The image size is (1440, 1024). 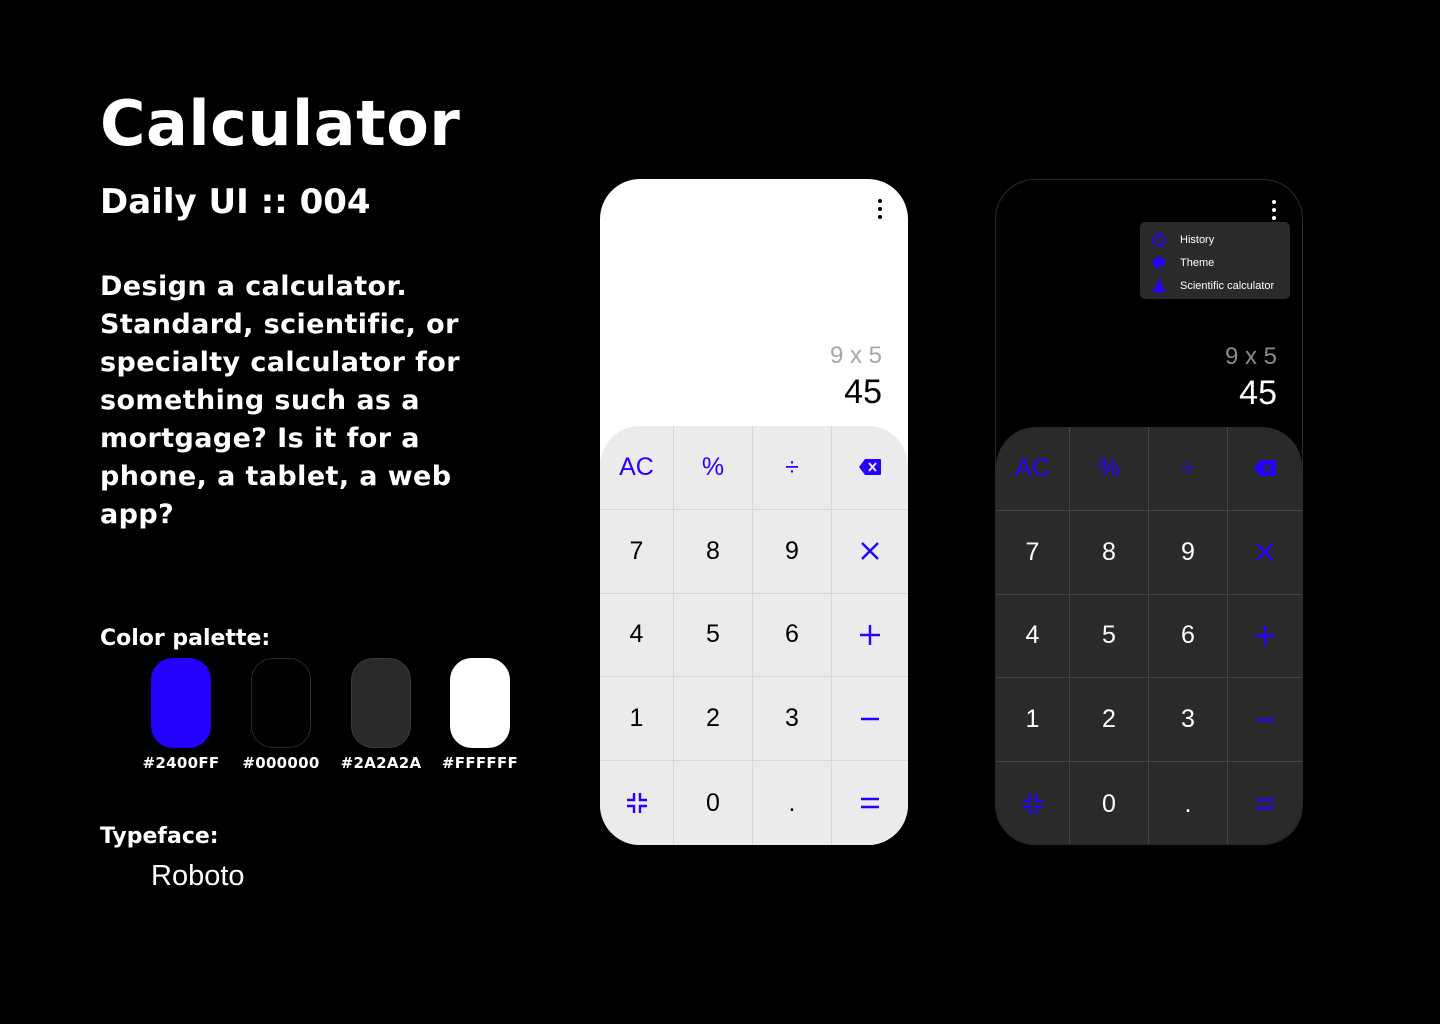 I want to click on page-title: Calculator, so click(x=280, y=123).